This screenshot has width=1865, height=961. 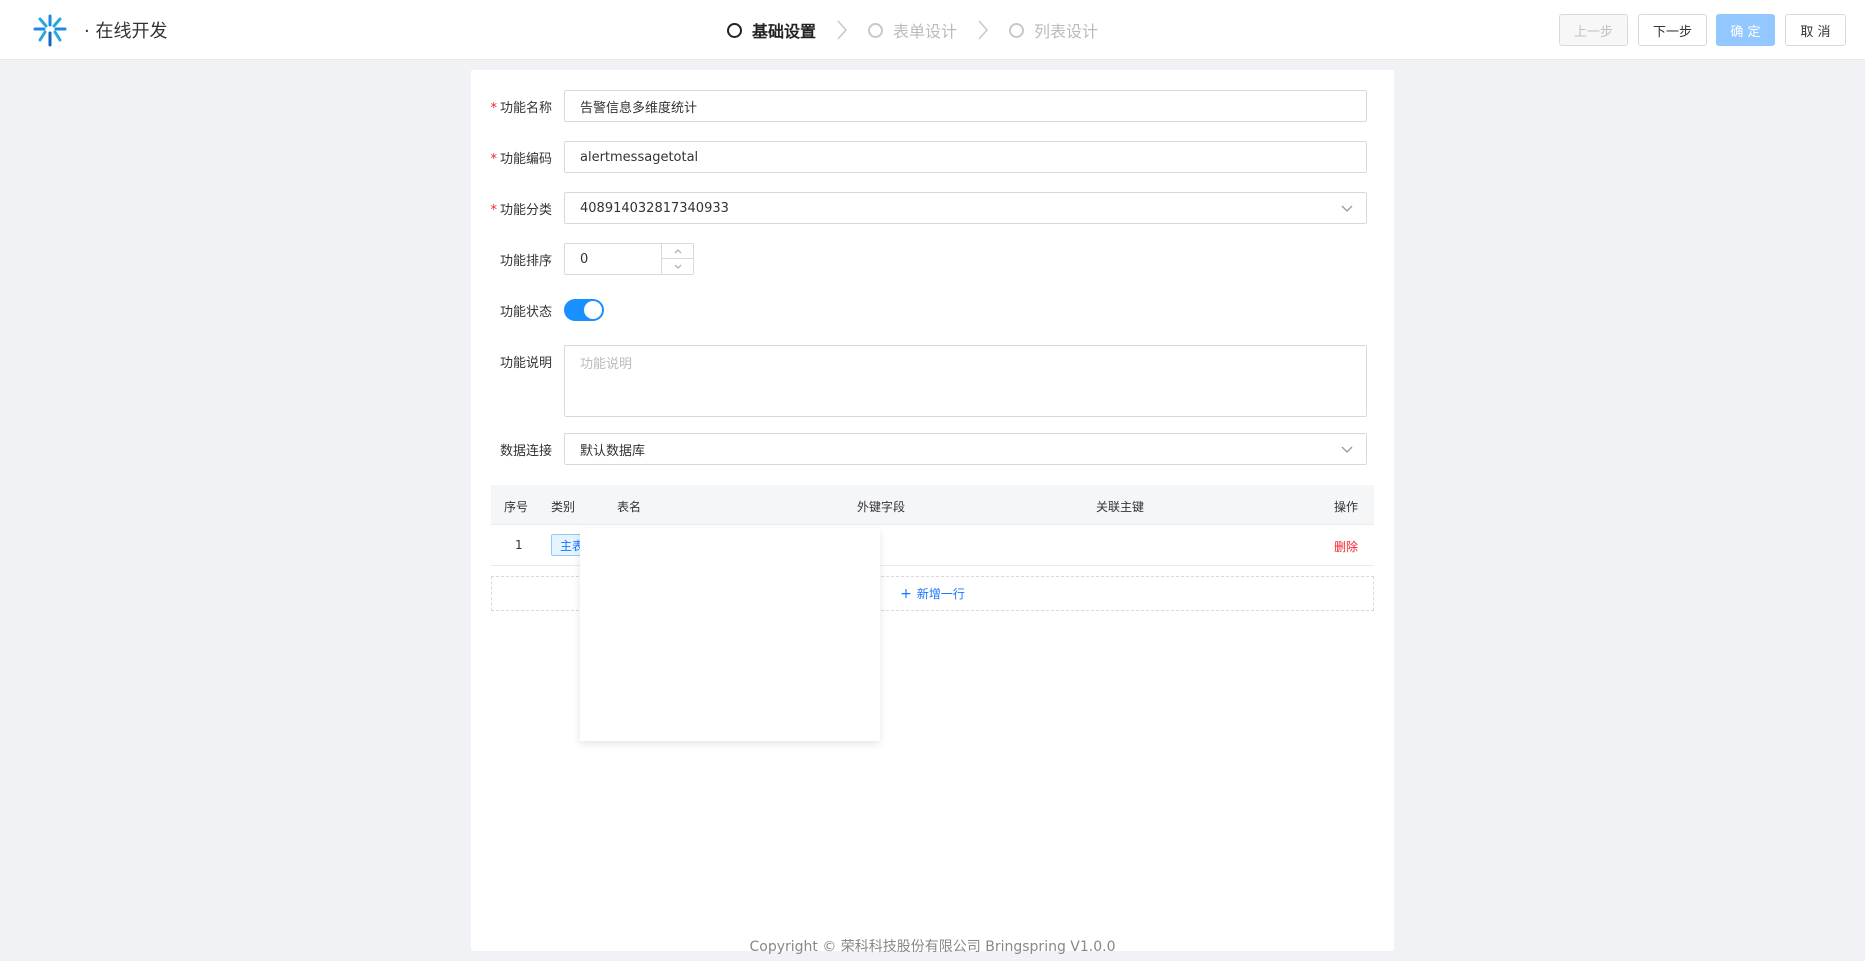 What do you see at coordinates (1066, 31) in the screenshot?
I see `step-label: 列表设计` at bounding box center [1066, 31].